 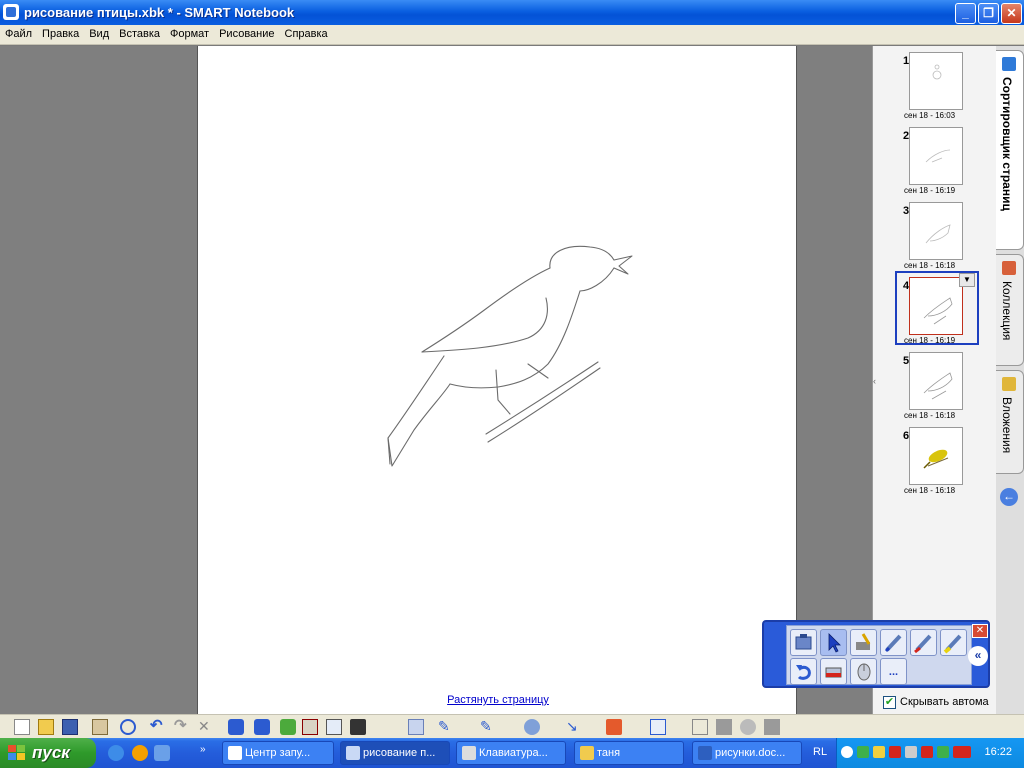 What do you see at coordinates (911, 752) in the screenshot?
I see `tray-usb-icon` at bounding box center [911, 752].